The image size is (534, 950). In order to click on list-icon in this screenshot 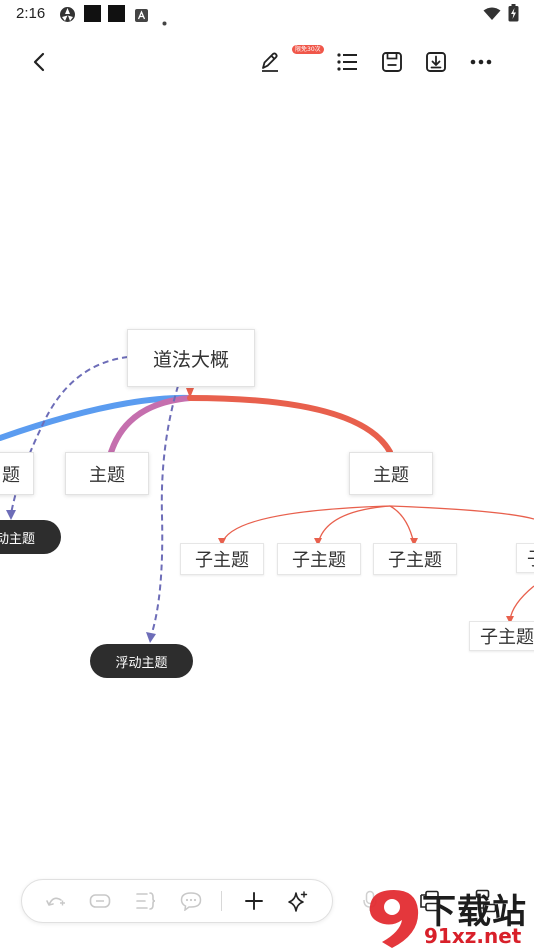, I will do `click(347, 62)`.